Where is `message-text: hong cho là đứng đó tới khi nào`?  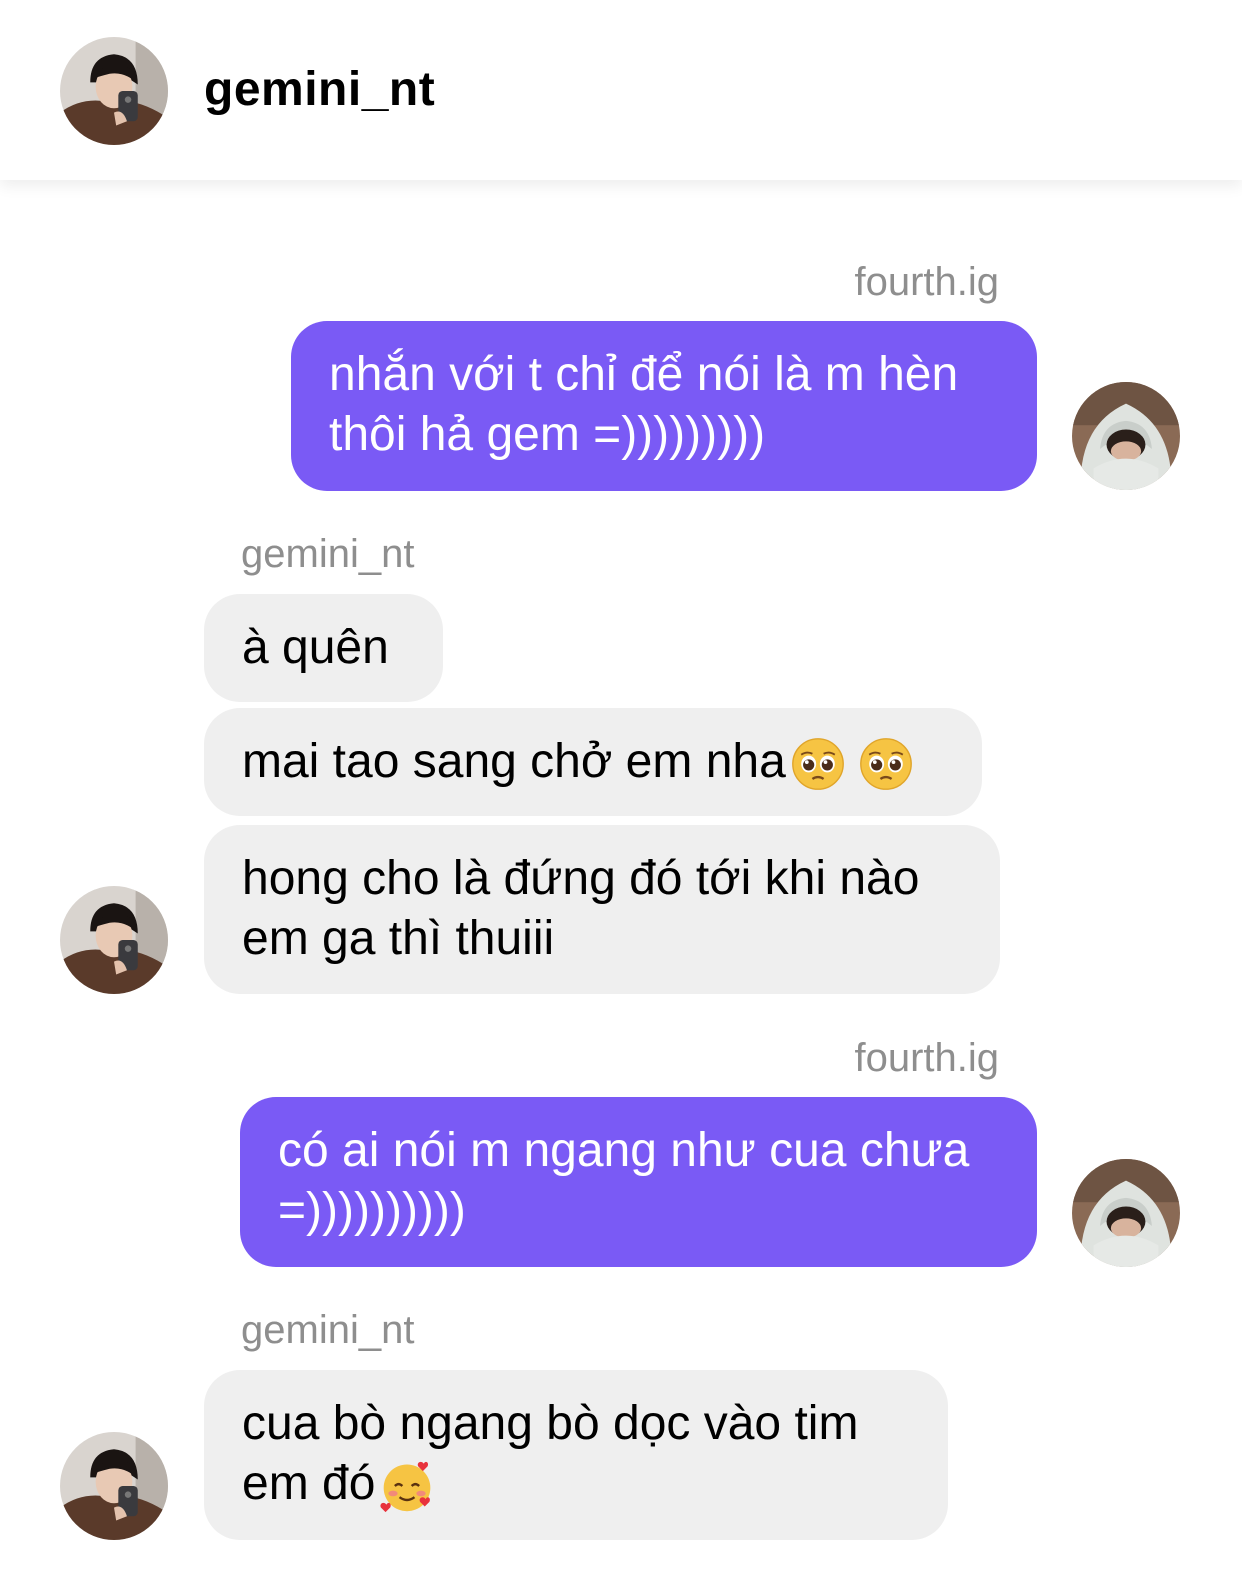
message-text: hong cho là đứng đó tới khi nào is located at coordinates (581, 878).